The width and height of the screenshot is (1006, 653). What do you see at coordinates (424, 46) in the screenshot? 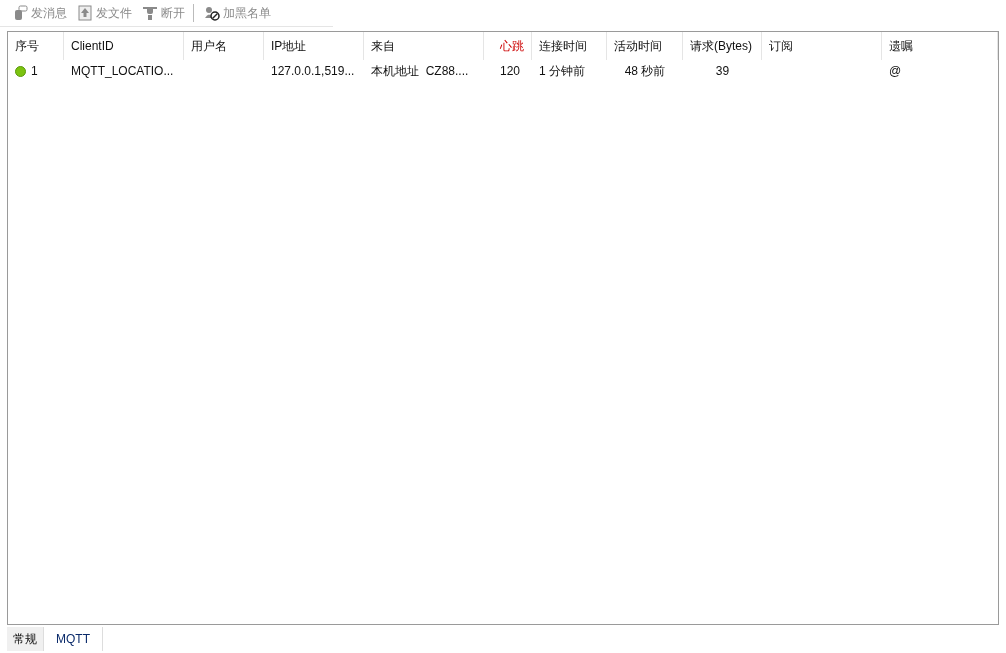
I see `column-header: 来自` at bounding box center [424, 46].